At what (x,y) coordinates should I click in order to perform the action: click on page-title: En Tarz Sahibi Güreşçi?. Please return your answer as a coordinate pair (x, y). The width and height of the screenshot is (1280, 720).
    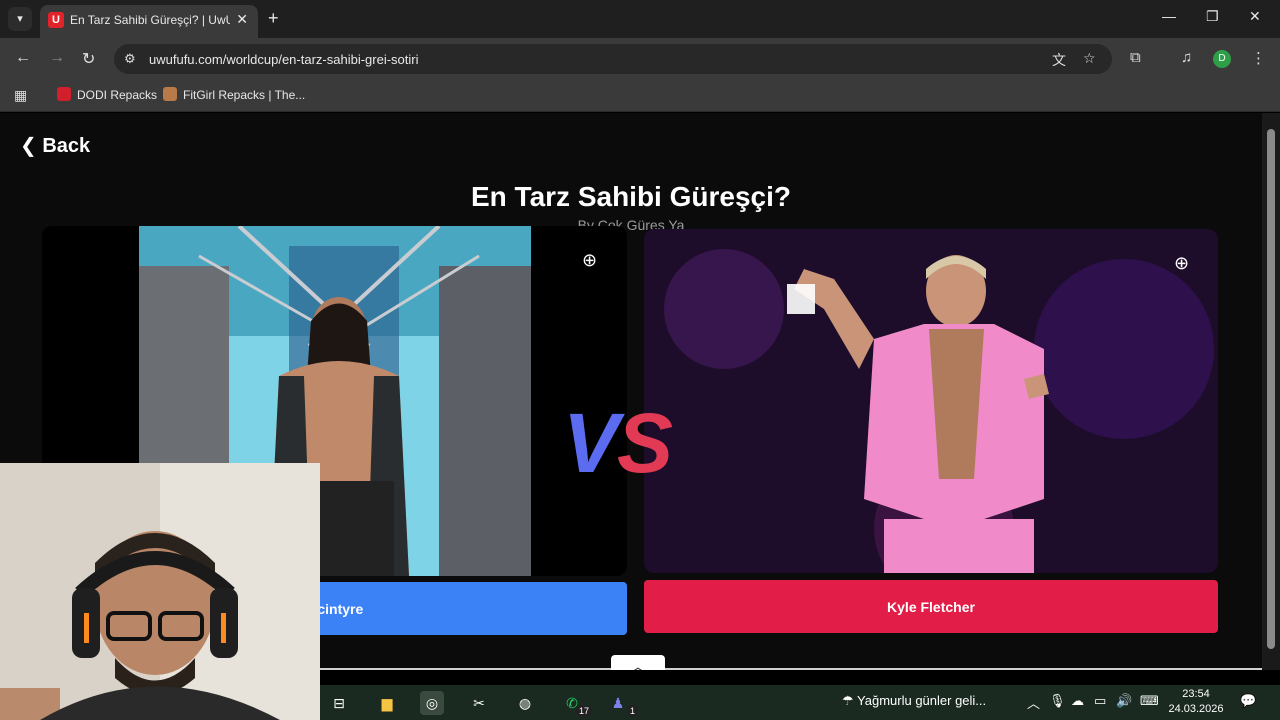
    Looking at the image, I should click on (630, 196).